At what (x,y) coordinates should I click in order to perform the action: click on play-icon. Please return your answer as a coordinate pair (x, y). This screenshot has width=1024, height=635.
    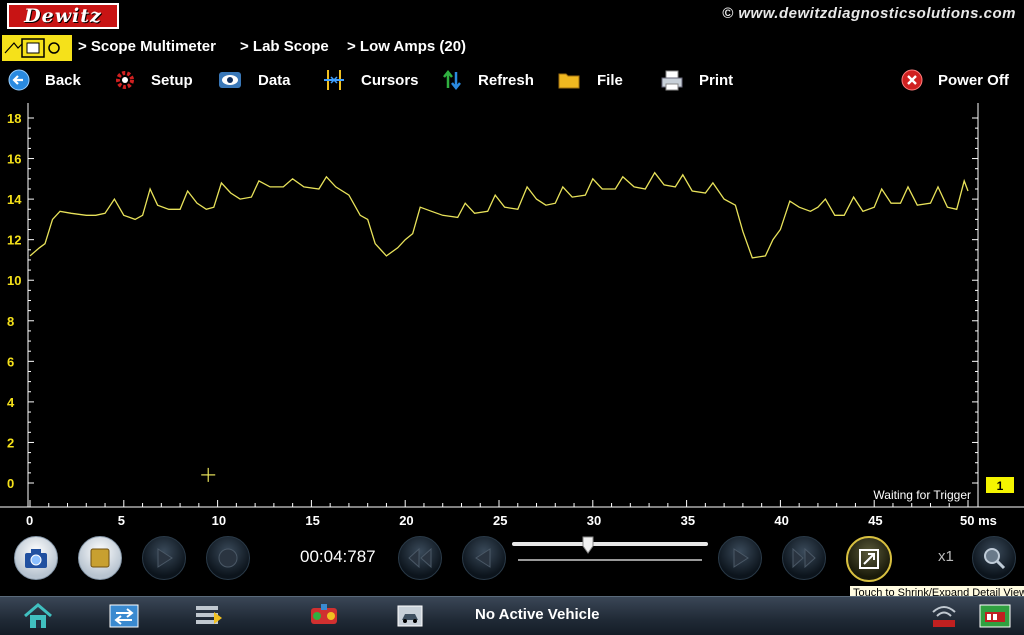
    Looking at the image, I should click on (165, 558).